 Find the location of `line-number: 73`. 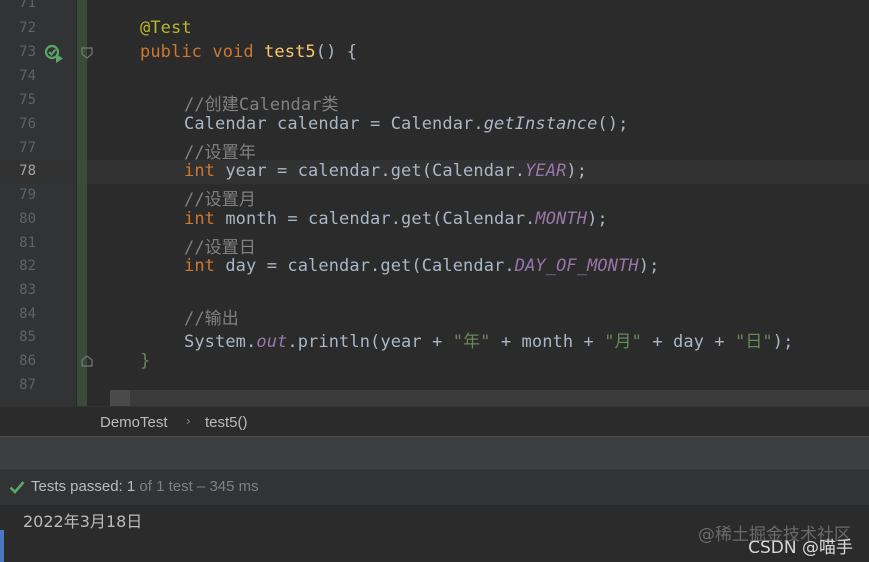

line-number: 73 is located at coordinates (27, 52).